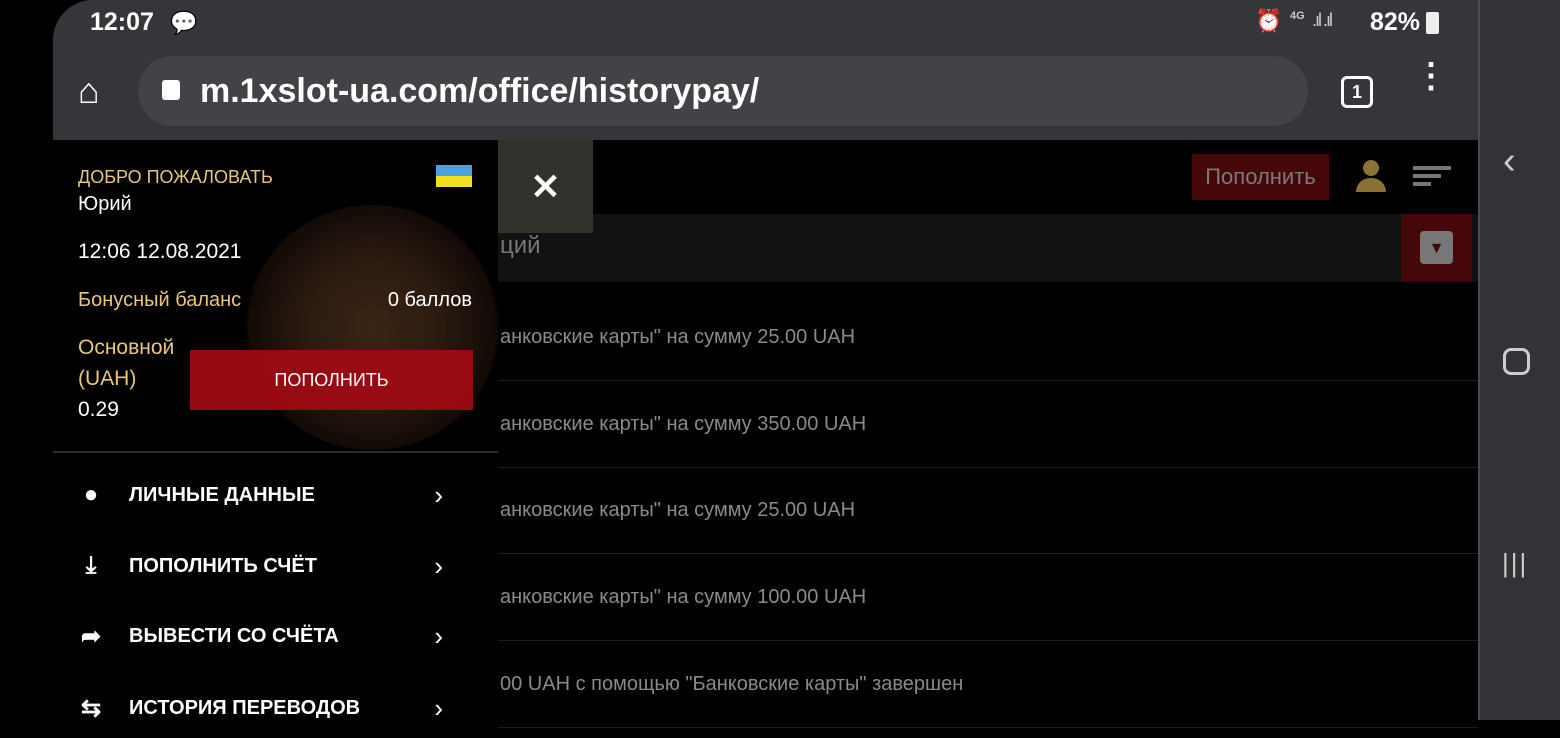  Describe the element at coordinates (1297, 16) in the screenshot. I see `network-label: 4G` at that location.